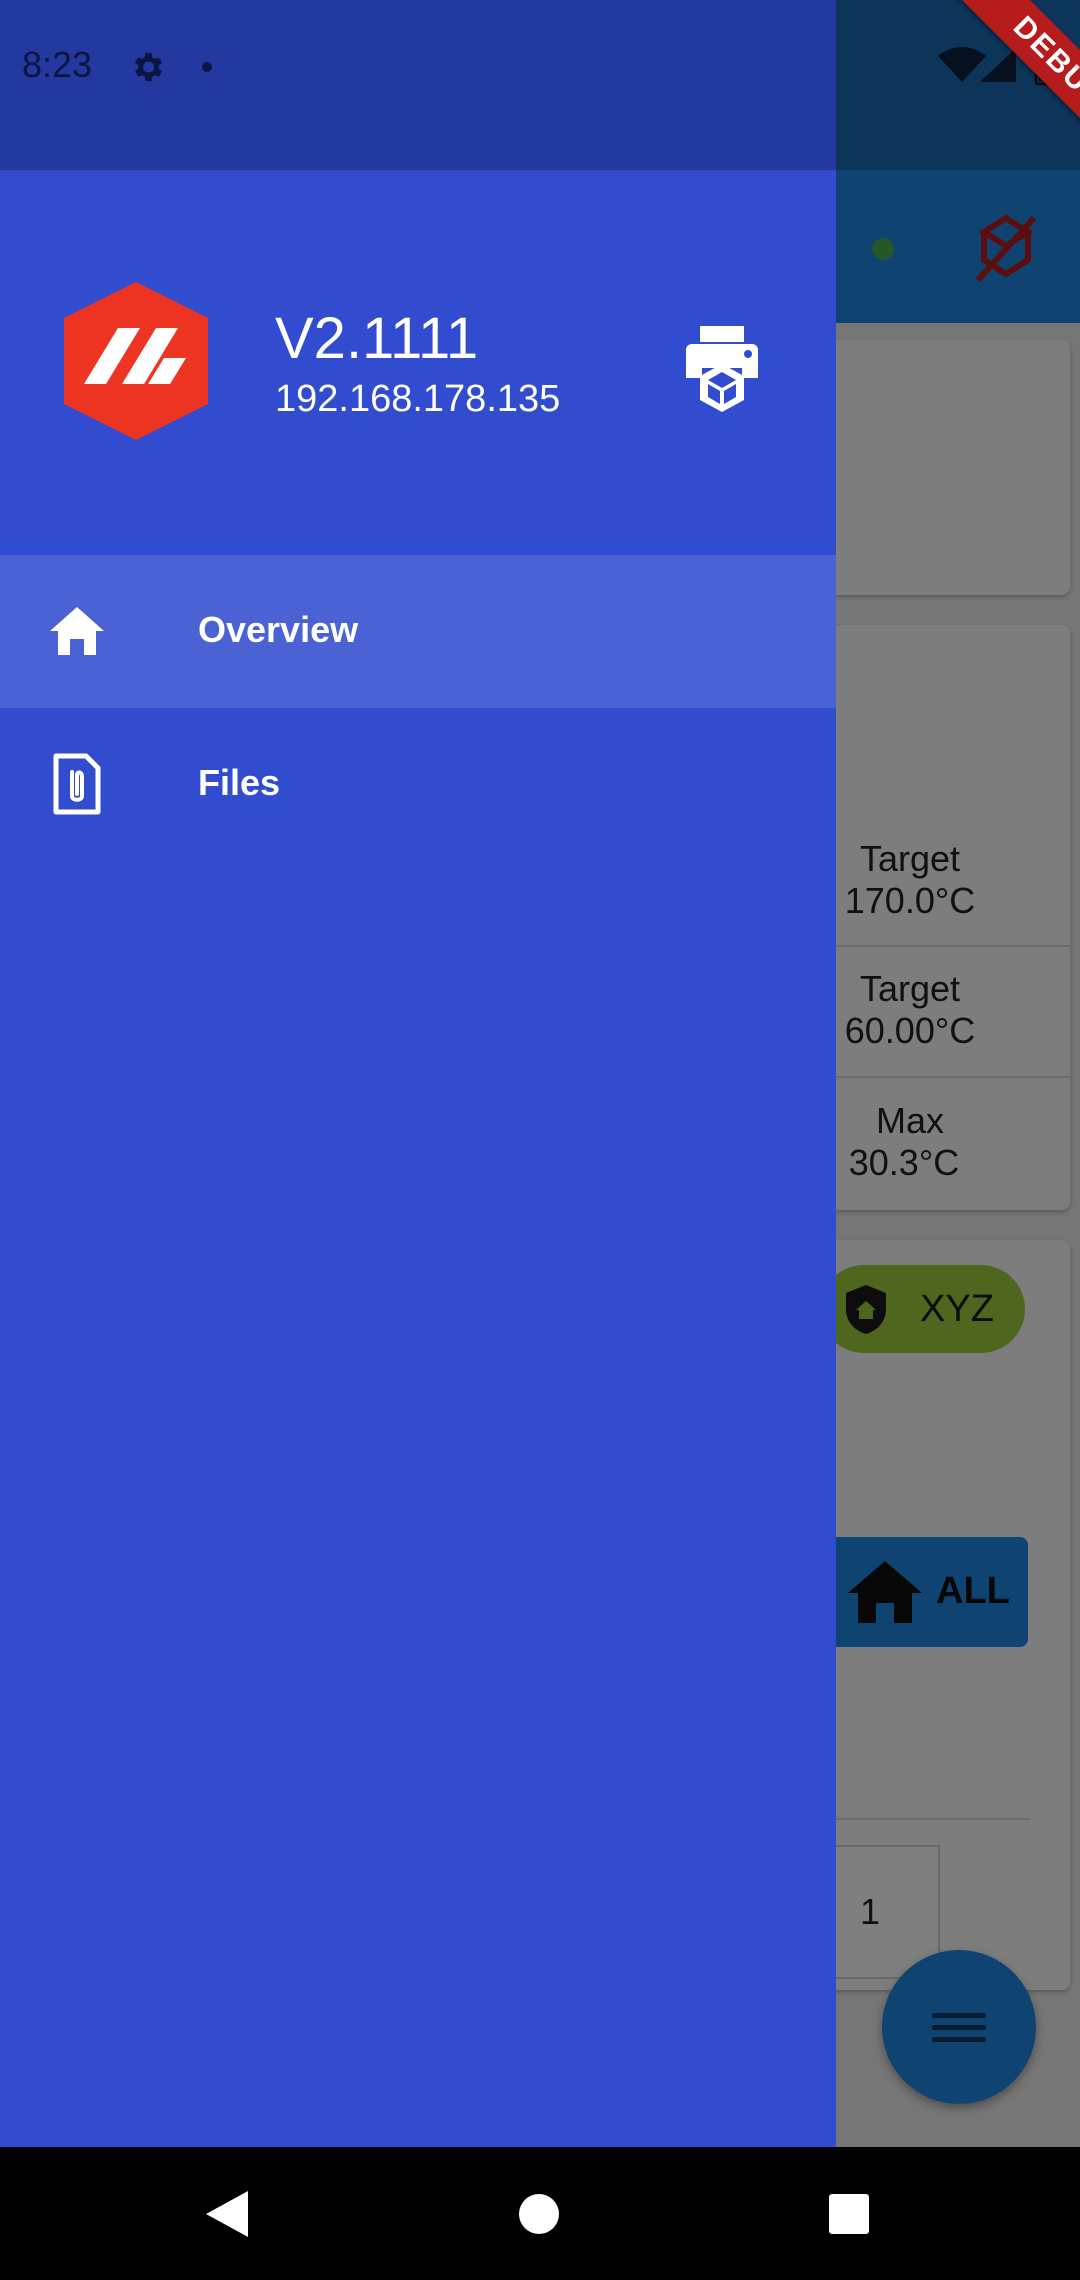 Image resolution: width=1080 pixels, height=2280 pixels. I want to click on printer-switch-icon, so click(720, 368).